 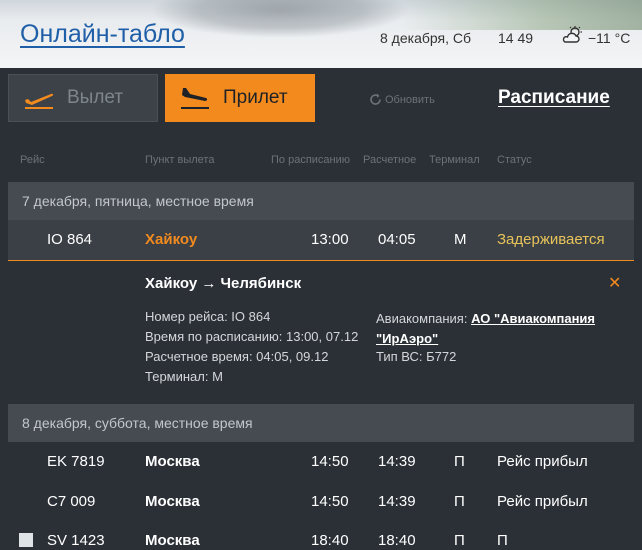 I want to click on flight-city: Хайкоу, so click(x=171, y=239).